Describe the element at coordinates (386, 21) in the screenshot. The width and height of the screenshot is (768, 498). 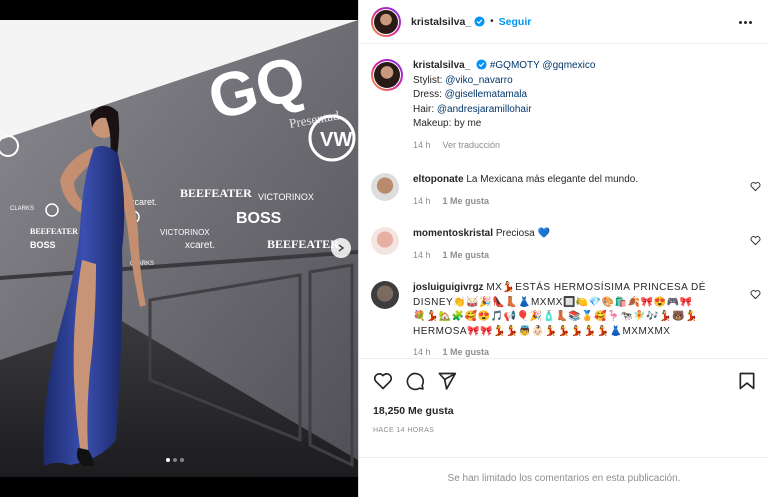
I see `author-avatar` at that location.